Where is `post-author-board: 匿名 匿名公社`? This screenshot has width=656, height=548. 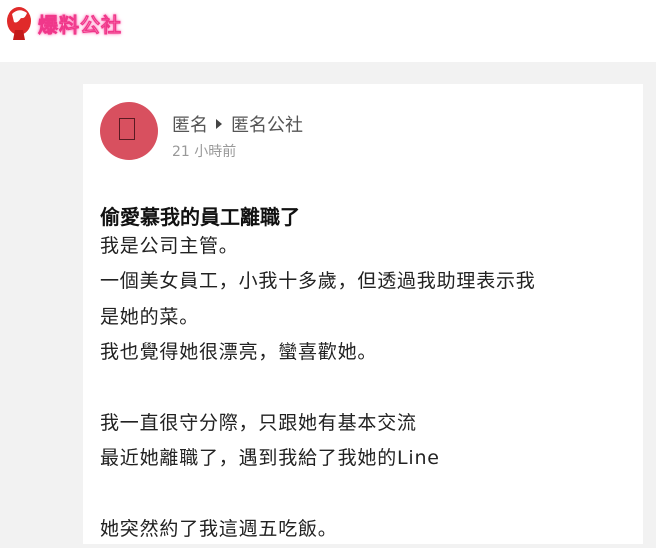
post-author-board: 匿名 匿名公社 is located at coordinates (237, 124).